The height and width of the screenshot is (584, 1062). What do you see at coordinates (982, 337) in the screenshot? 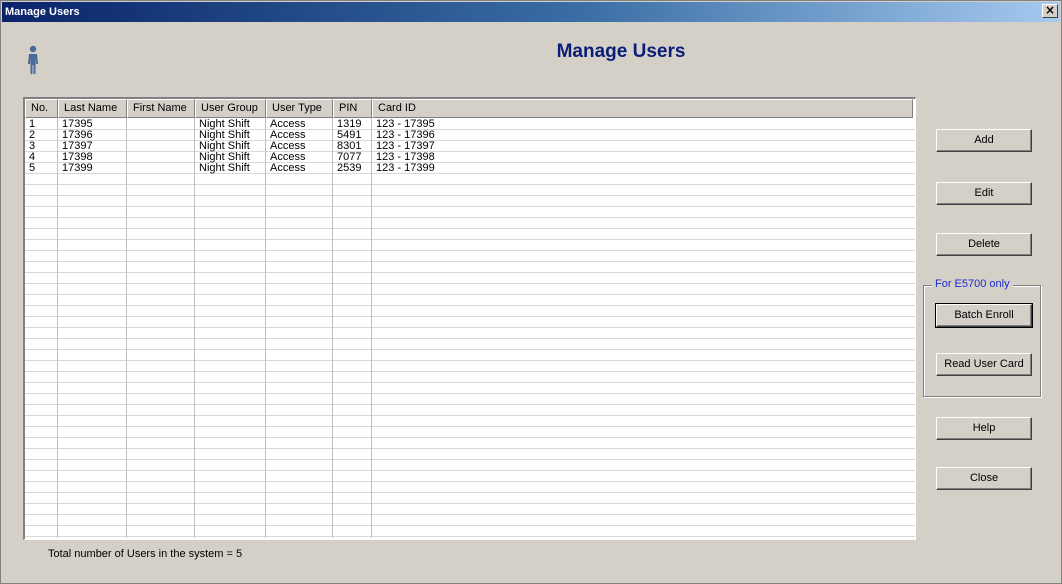
I see `e5700-groupbox: For E5700 only` at bounding box center [982, 337].